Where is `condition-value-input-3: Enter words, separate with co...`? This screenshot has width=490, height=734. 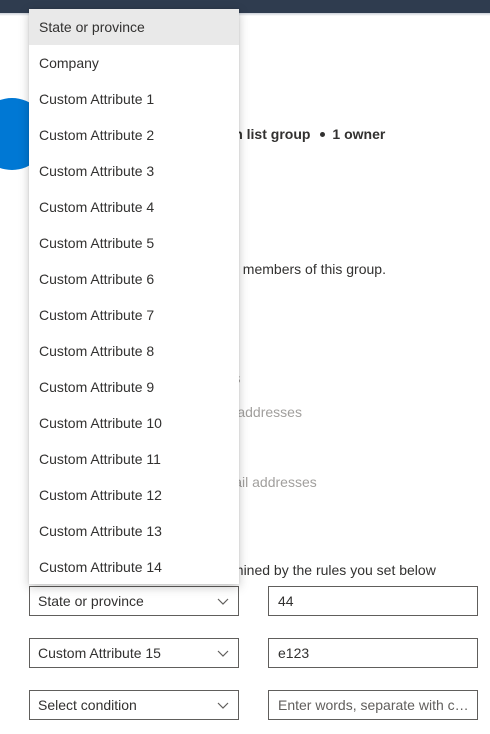 condition-value-input-3: Enter words, separate with co... is located at coordinates (373, 705).